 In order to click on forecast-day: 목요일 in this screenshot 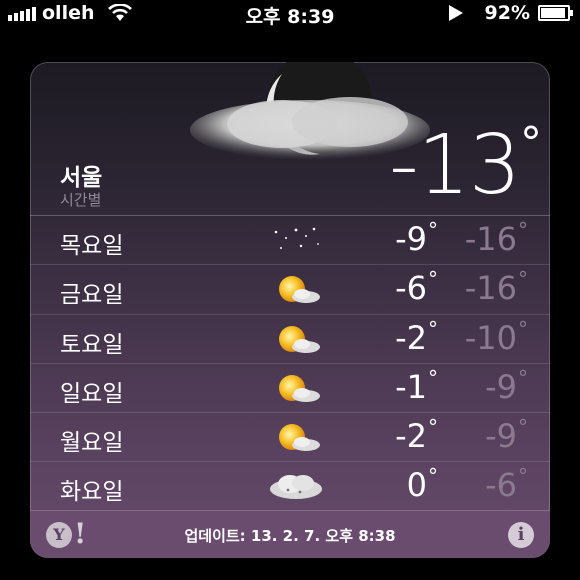, I will do `click(92, 246)`.